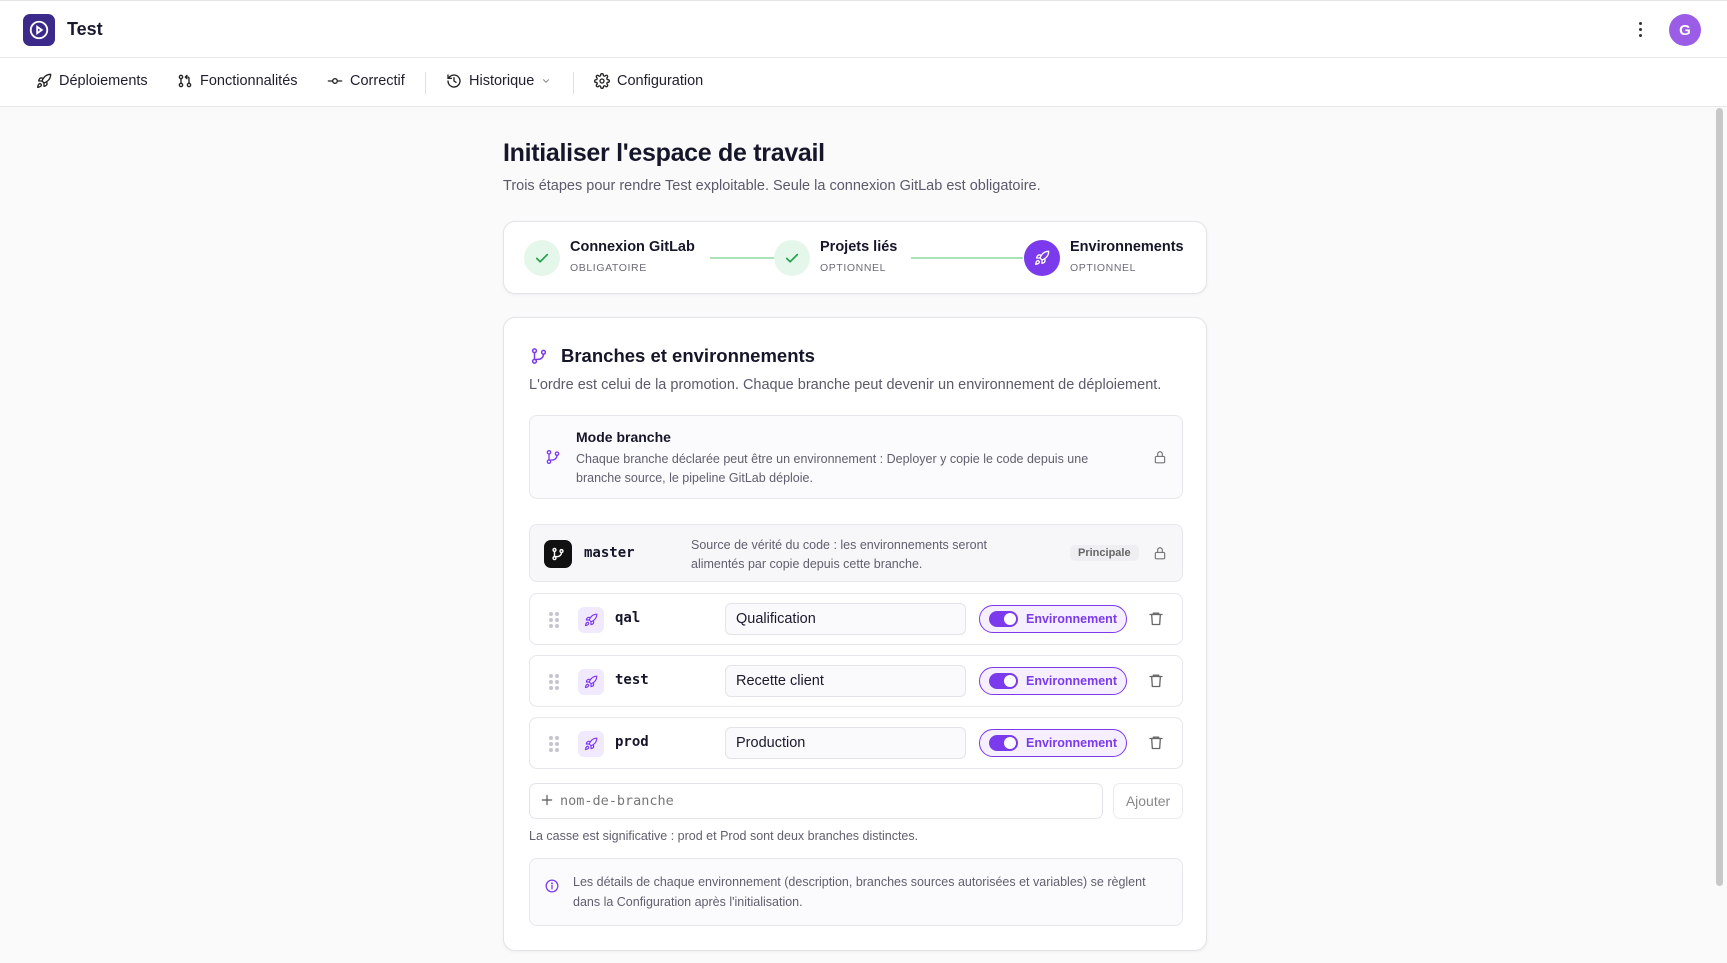 This screenshot has height=963, width=1727. What do you see at coordinates (632, 247) in the screenshot?
I see `step-title: Connexion GitLab` at bounding box center [632, 247].